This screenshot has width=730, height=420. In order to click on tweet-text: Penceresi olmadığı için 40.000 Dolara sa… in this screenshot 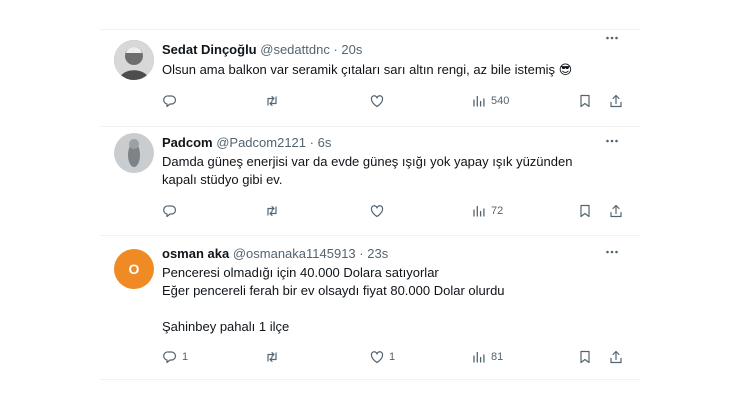, I will do `click(333, 299)`.